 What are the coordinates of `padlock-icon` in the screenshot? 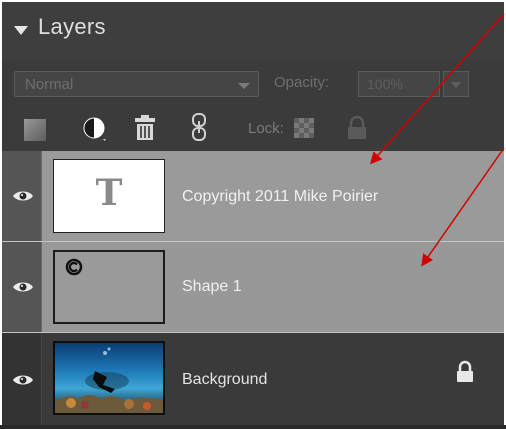 It's located at (465, 371).